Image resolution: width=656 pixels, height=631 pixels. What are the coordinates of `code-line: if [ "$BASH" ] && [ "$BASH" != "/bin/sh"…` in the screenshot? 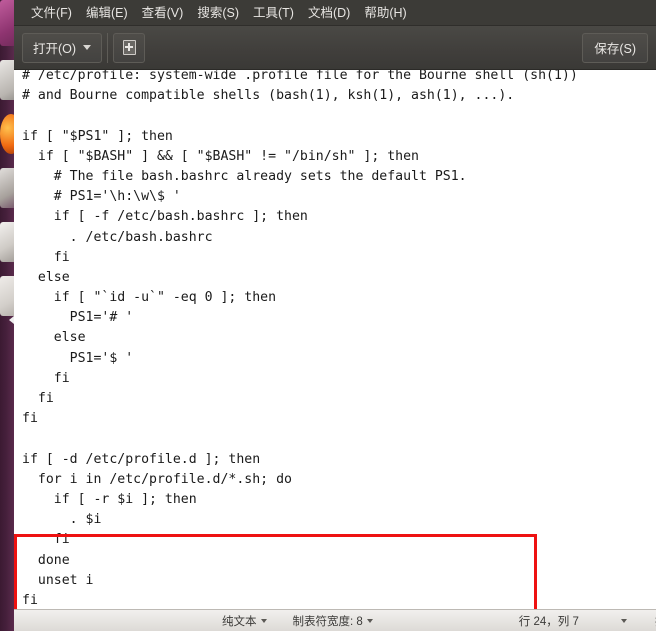 It's located at (220, 156).